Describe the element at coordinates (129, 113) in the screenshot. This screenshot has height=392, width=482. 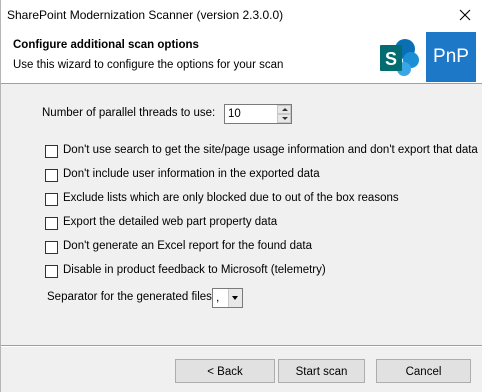
I see `threads-label: Number of parallel threads to use:` at that location.